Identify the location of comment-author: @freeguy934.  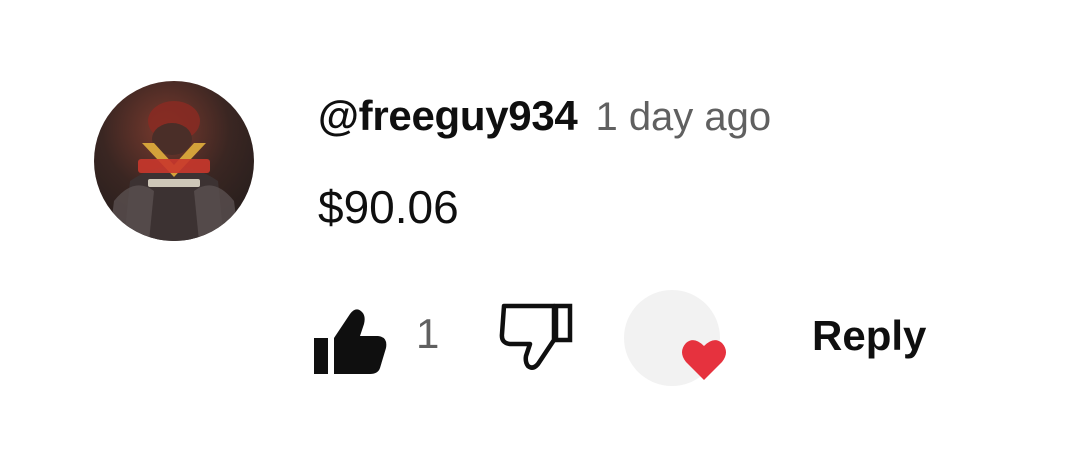
(448, 116).